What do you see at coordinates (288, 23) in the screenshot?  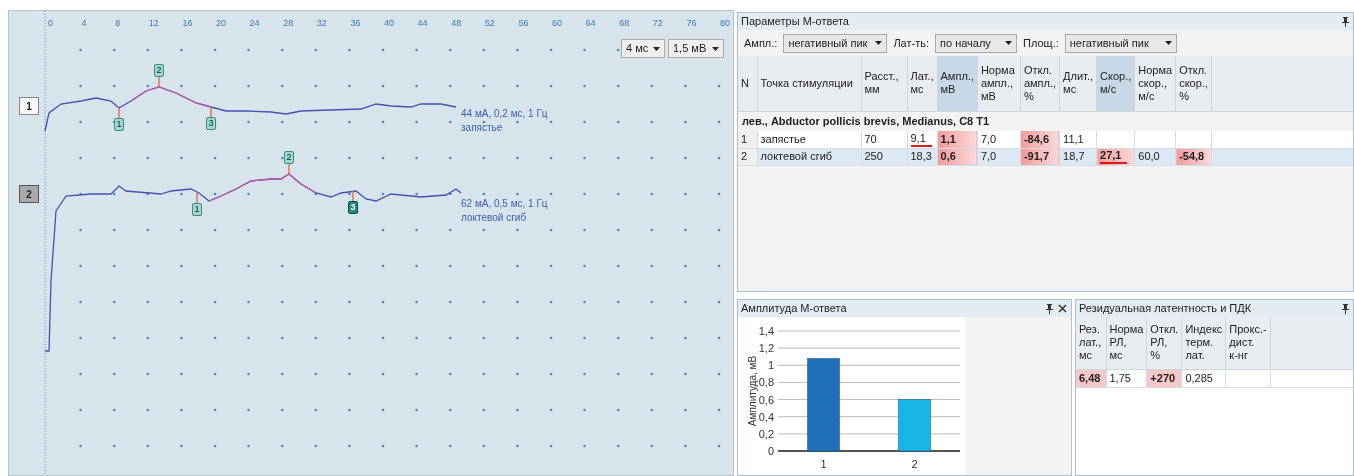 I see `axis-tick-label: 28` at bounding box center [288, 23].